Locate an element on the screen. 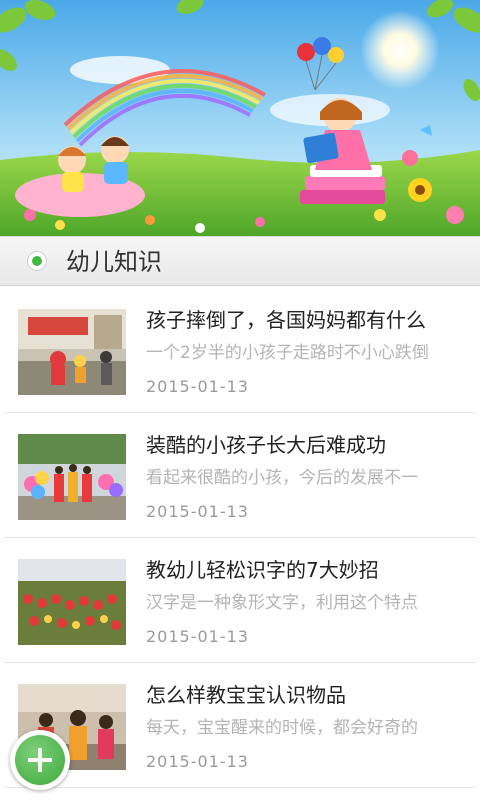 This screenshot has width=480, height=800. add-button-circle is located at coordinates (40, 760).